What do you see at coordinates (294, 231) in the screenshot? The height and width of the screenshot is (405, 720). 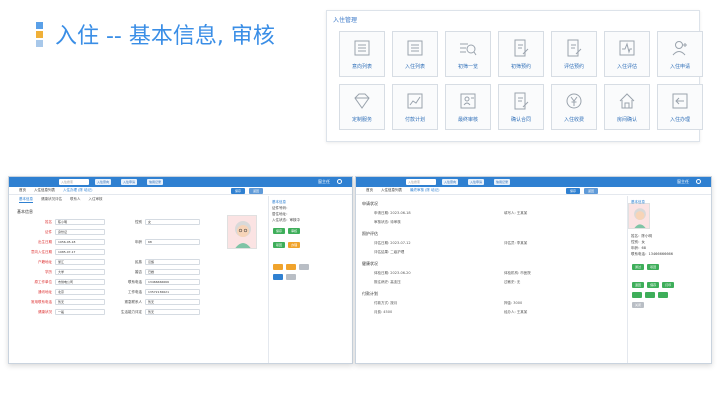 I see `sidebar-button: 审核` at bounding box center [294, 231].